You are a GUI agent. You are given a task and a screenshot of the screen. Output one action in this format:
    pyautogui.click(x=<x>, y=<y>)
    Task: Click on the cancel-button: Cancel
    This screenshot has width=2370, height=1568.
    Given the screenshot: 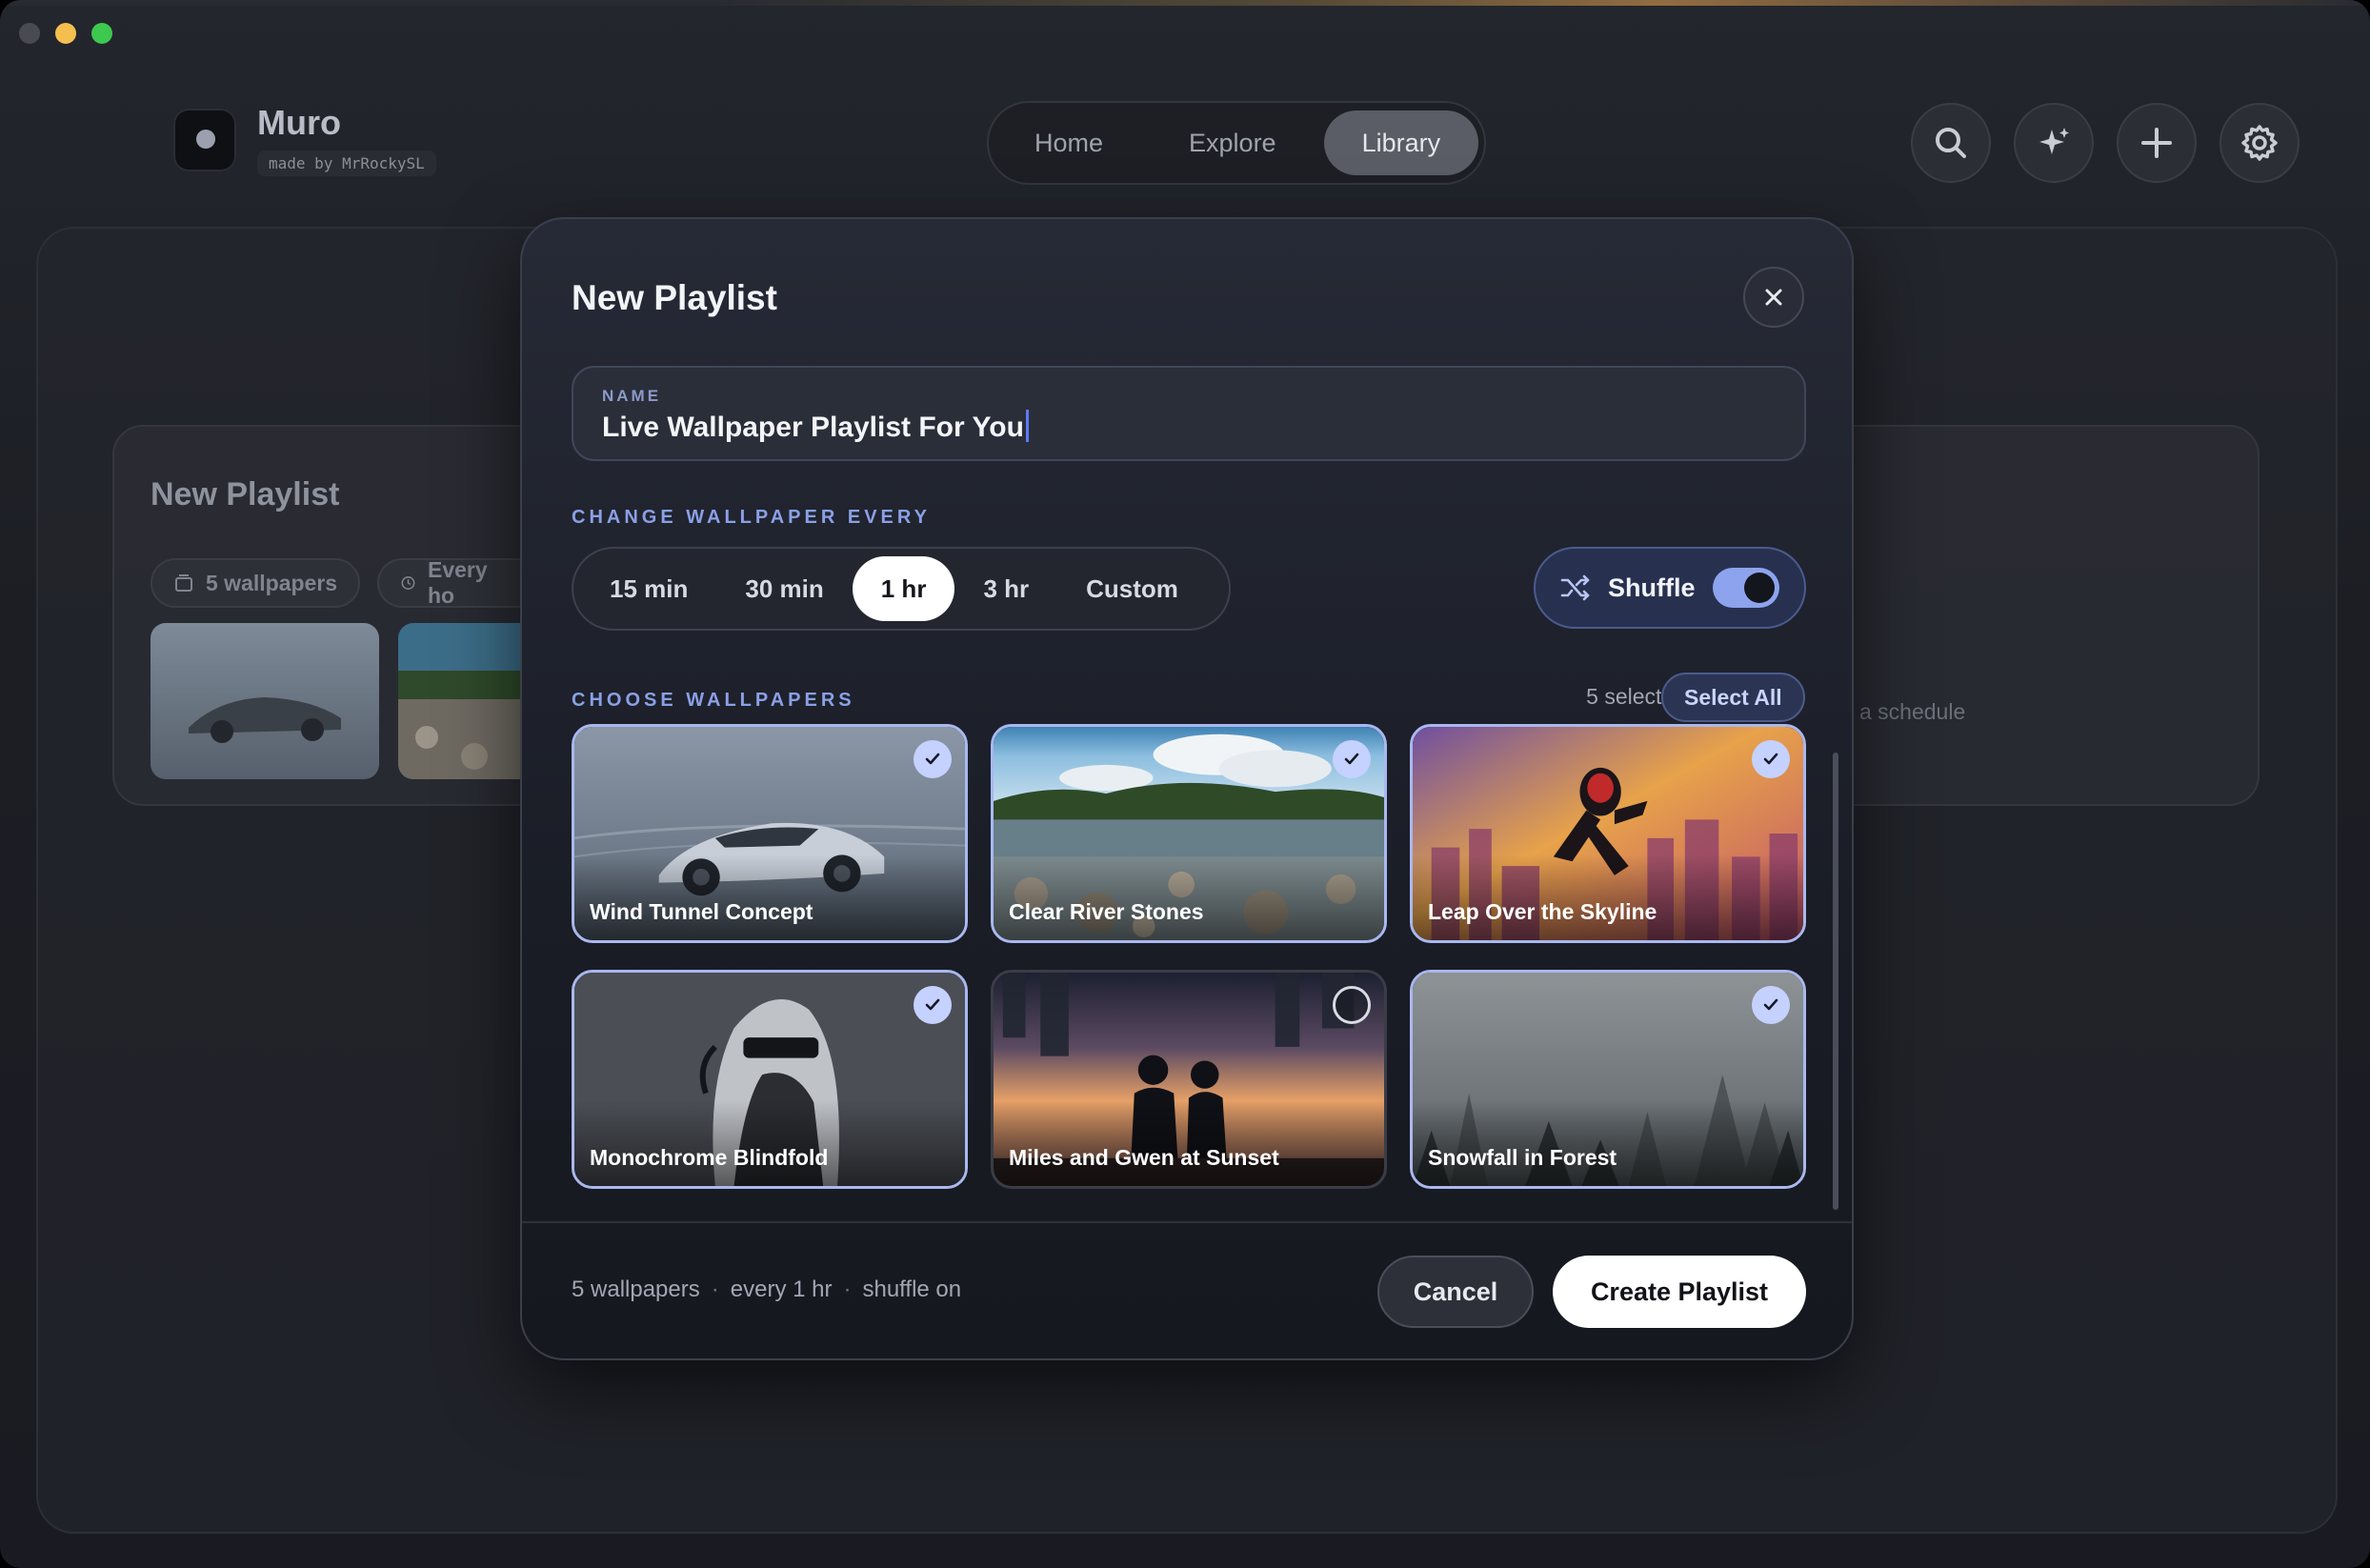 What is the action you would take?
    pyautogui.click(x=1455, y=1292)
    